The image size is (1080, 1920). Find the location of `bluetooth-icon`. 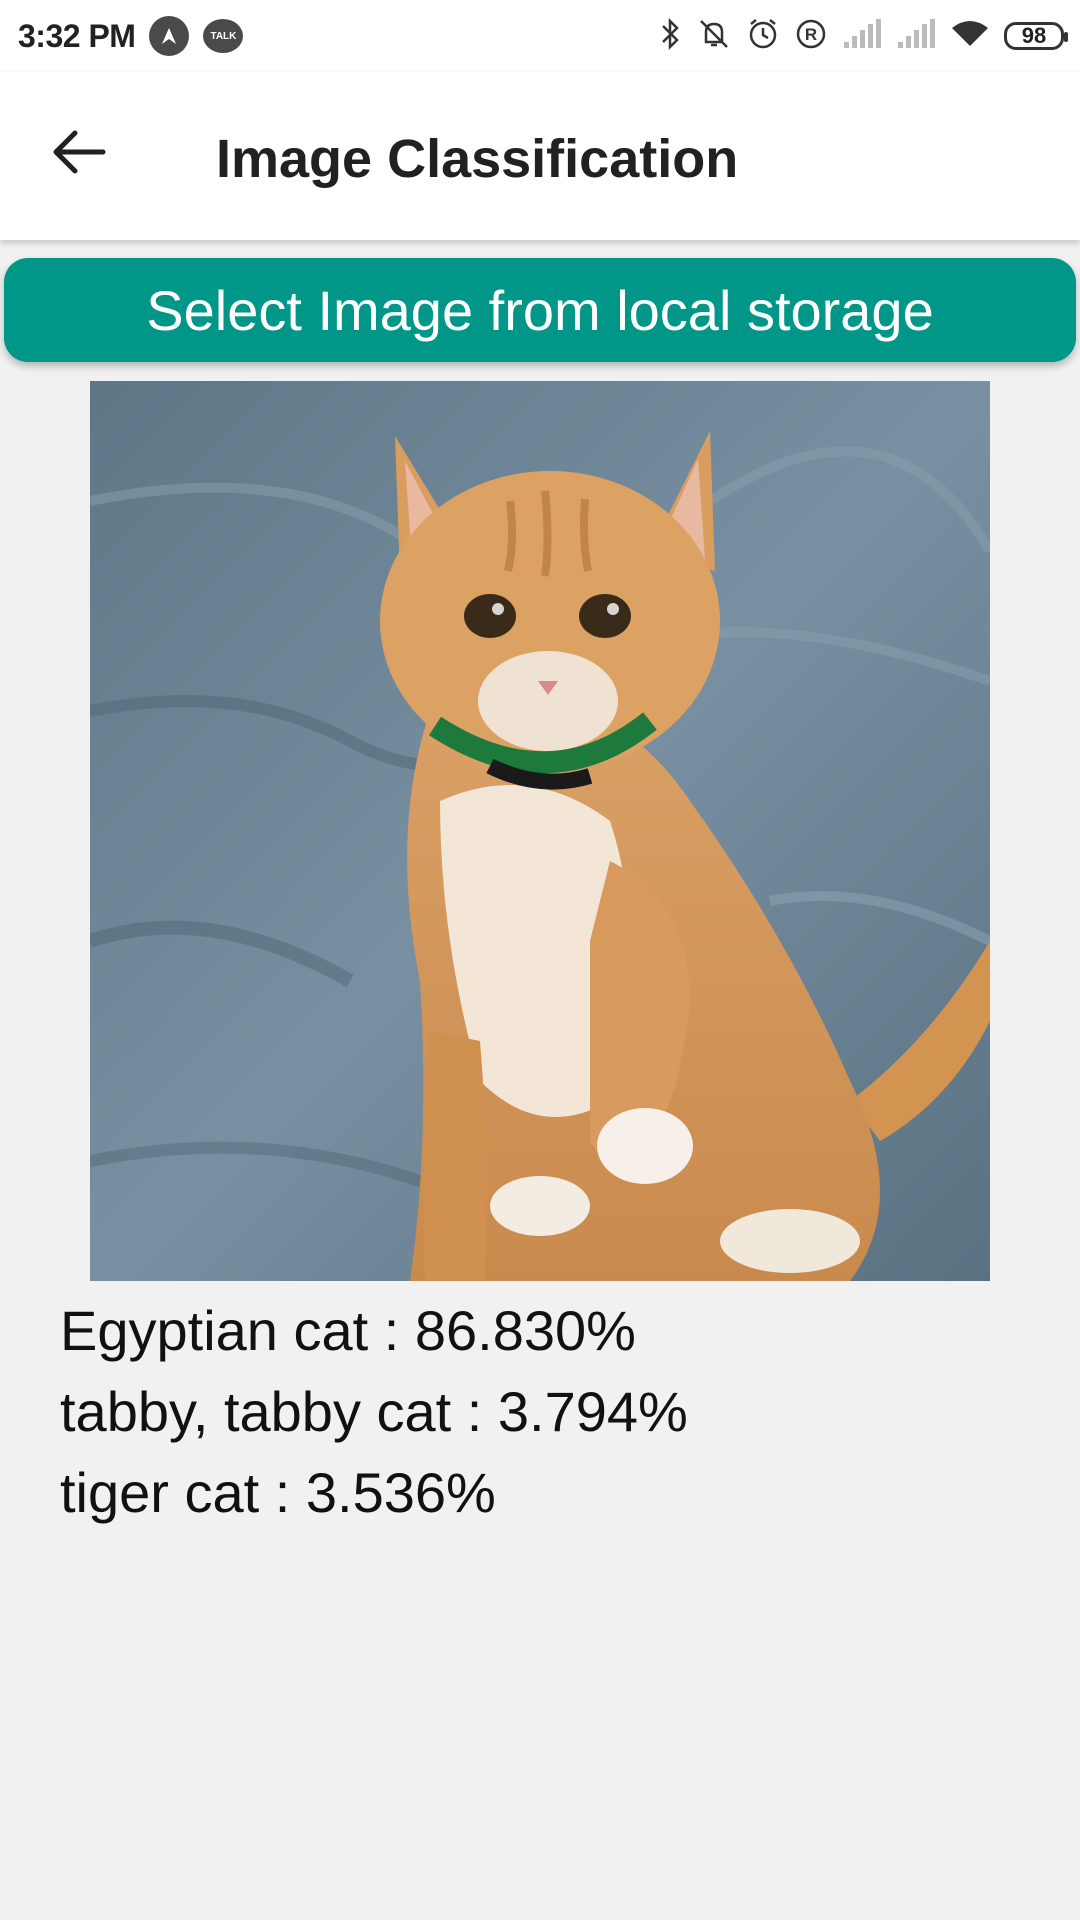

bluetooth-icon is located at coordinates (670, 36).